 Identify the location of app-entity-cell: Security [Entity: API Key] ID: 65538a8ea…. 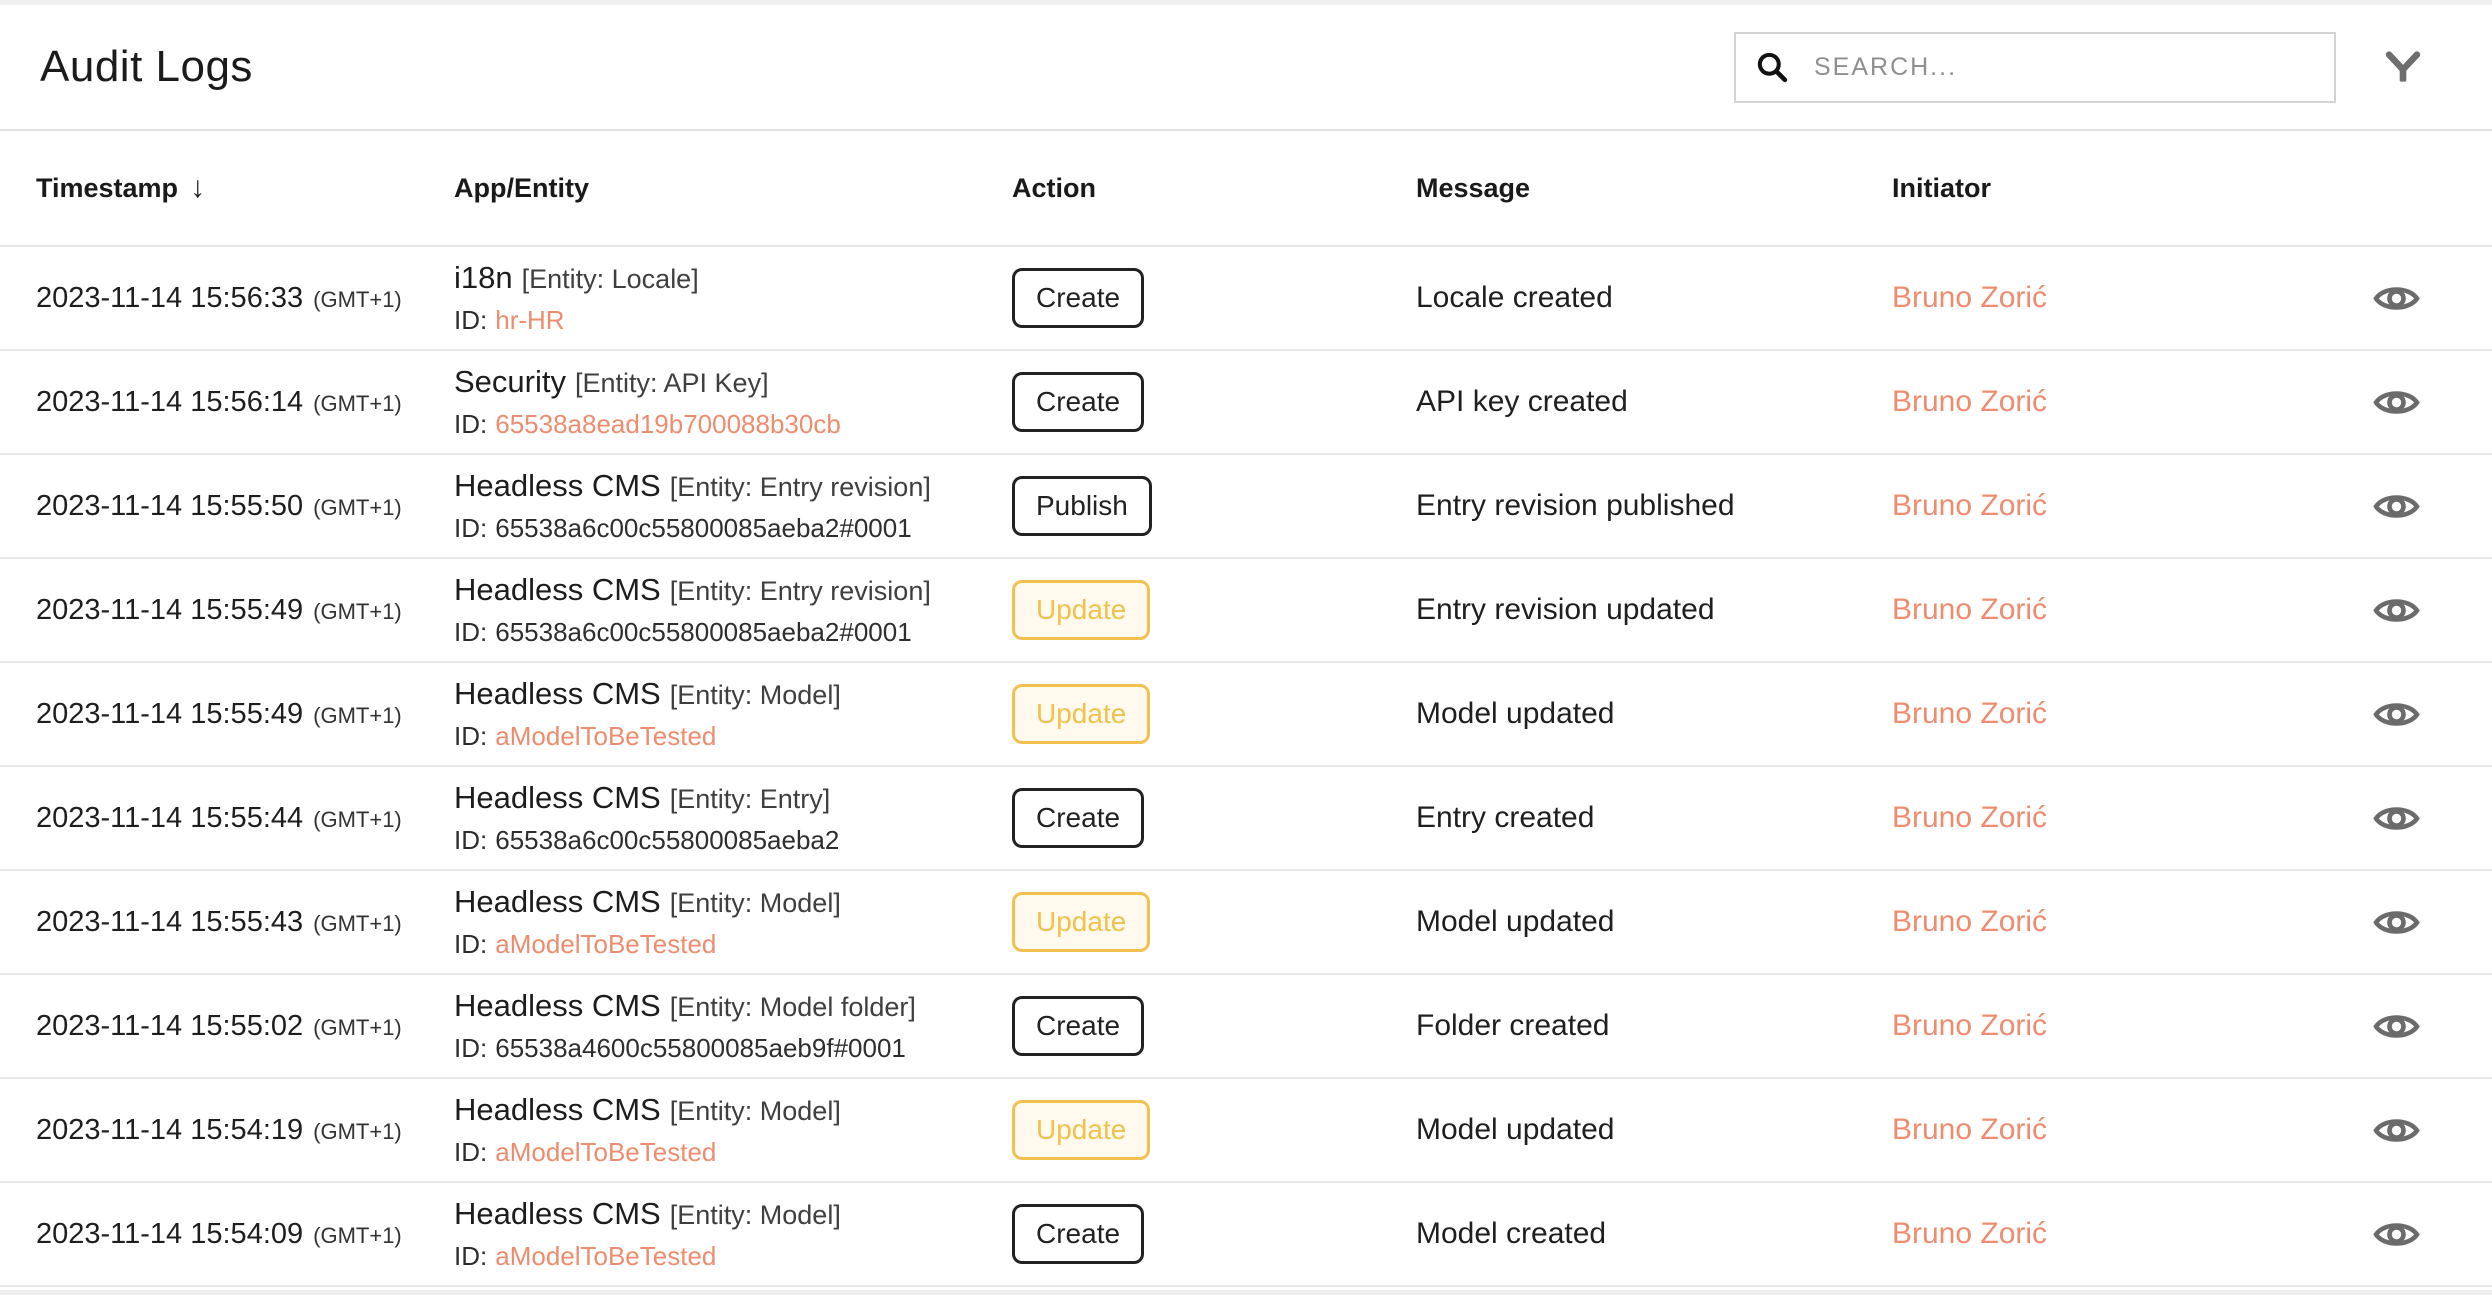
(733, 402).